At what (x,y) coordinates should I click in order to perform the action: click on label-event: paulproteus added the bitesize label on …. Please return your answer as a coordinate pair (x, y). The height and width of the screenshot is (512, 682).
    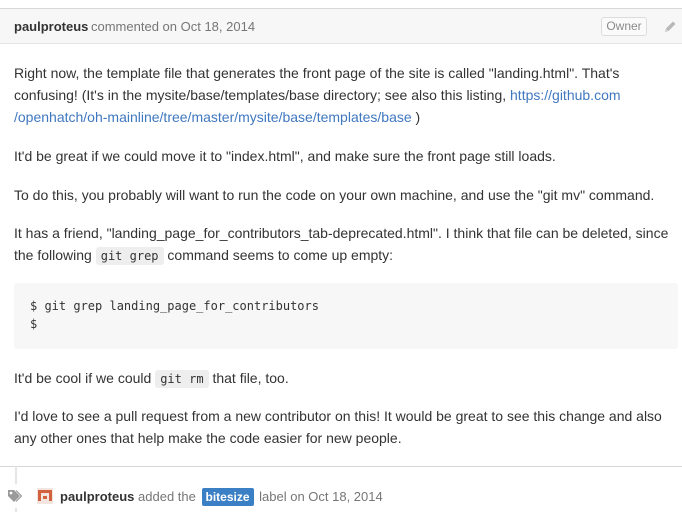
    Looking at the image, I should click on (221, 497).